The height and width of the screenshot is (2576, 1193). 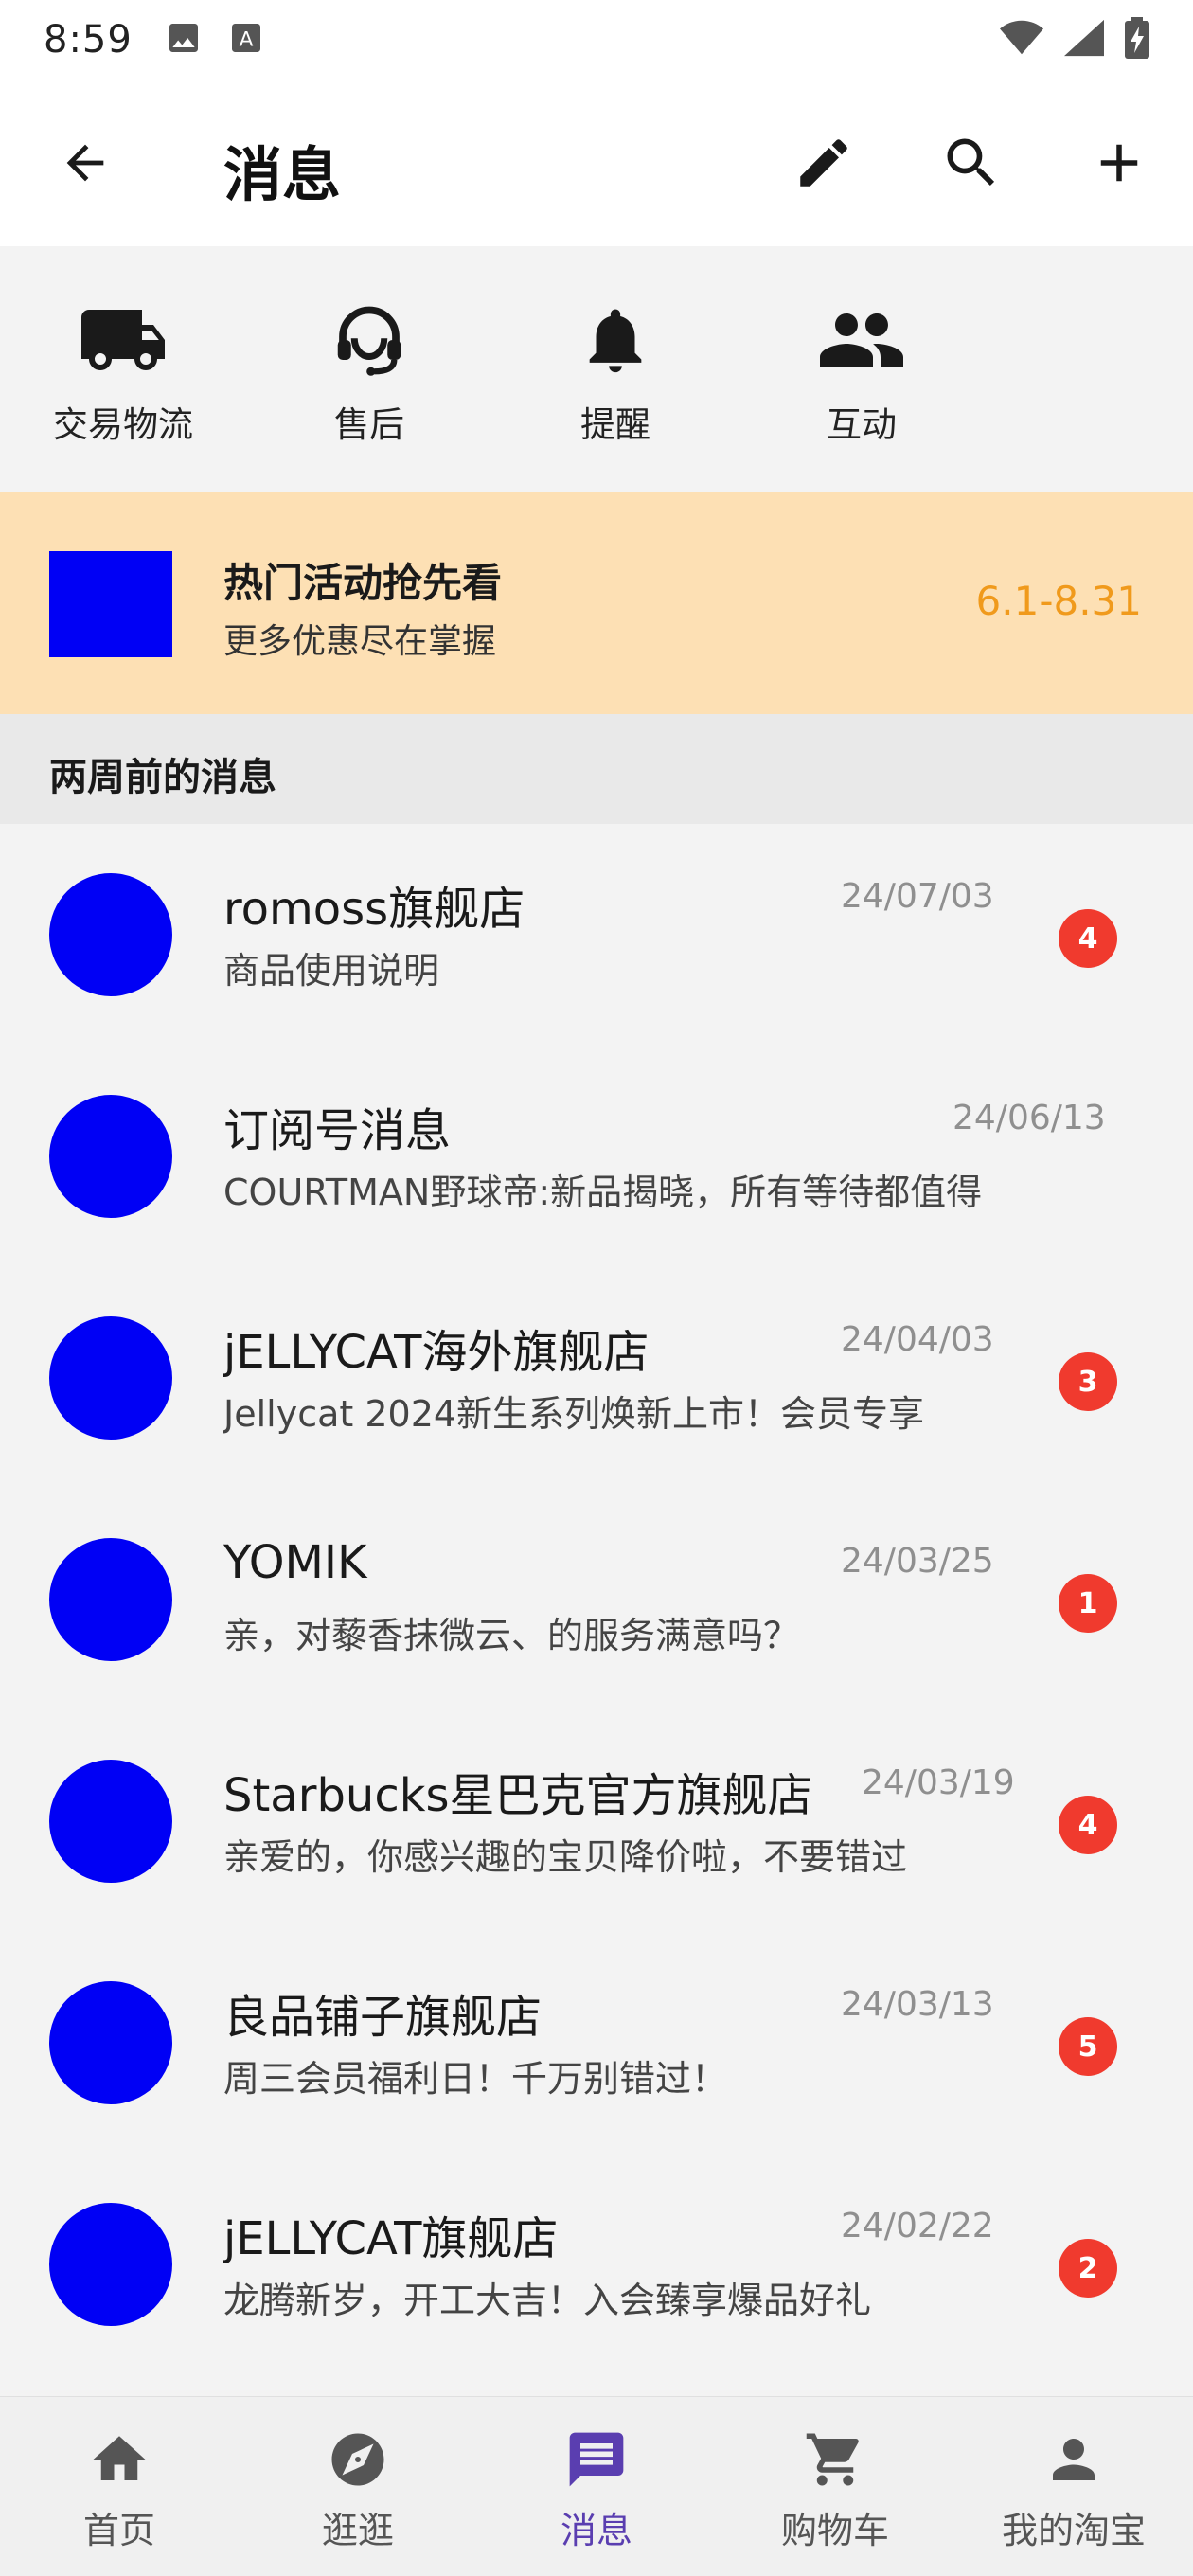 What do you see at coordinates (596, 40) in the screenshot?
I see `status-bar: 8:59 A` at bounding box center [596, 40].